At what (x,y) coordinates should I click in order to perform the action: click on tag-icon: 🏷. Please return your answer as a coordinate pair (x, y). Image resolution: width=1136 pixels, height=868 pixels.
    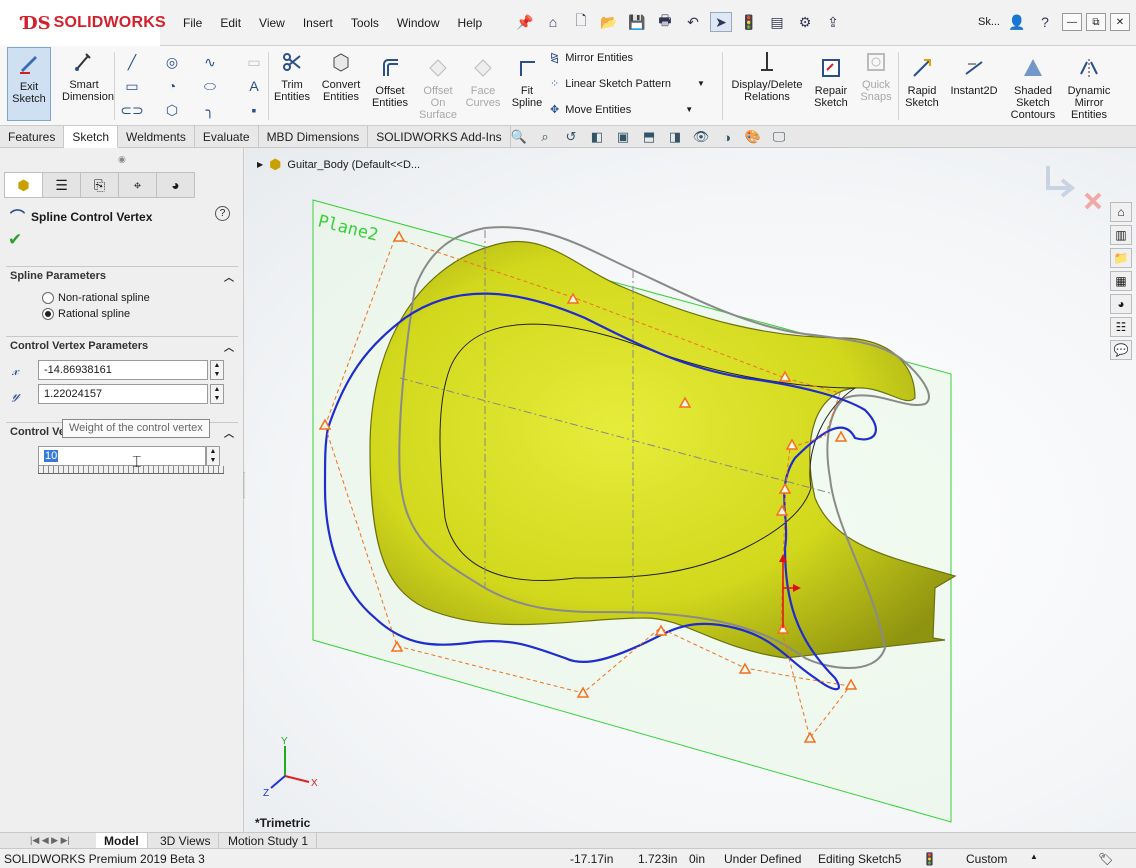
    Looking at the image, I should click on (1105, 859).